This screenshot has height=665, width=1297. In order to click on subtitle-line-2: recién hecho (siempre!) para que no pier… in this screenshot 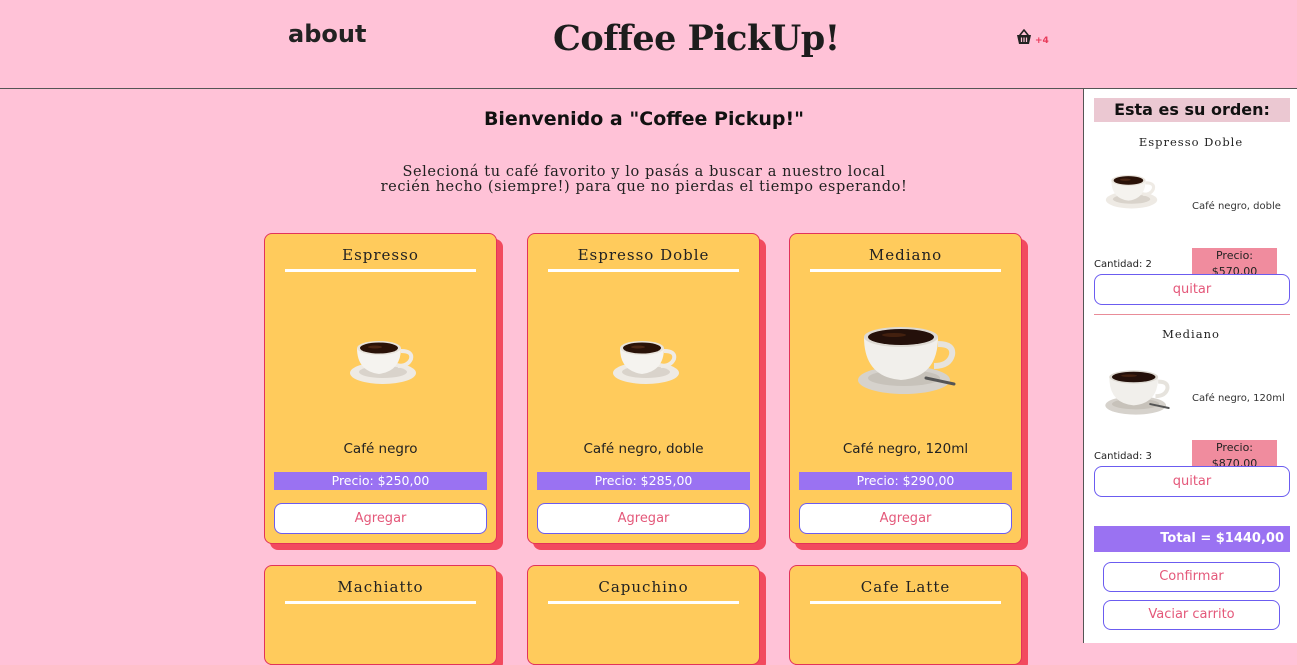, I will do `click(644, 187)`.